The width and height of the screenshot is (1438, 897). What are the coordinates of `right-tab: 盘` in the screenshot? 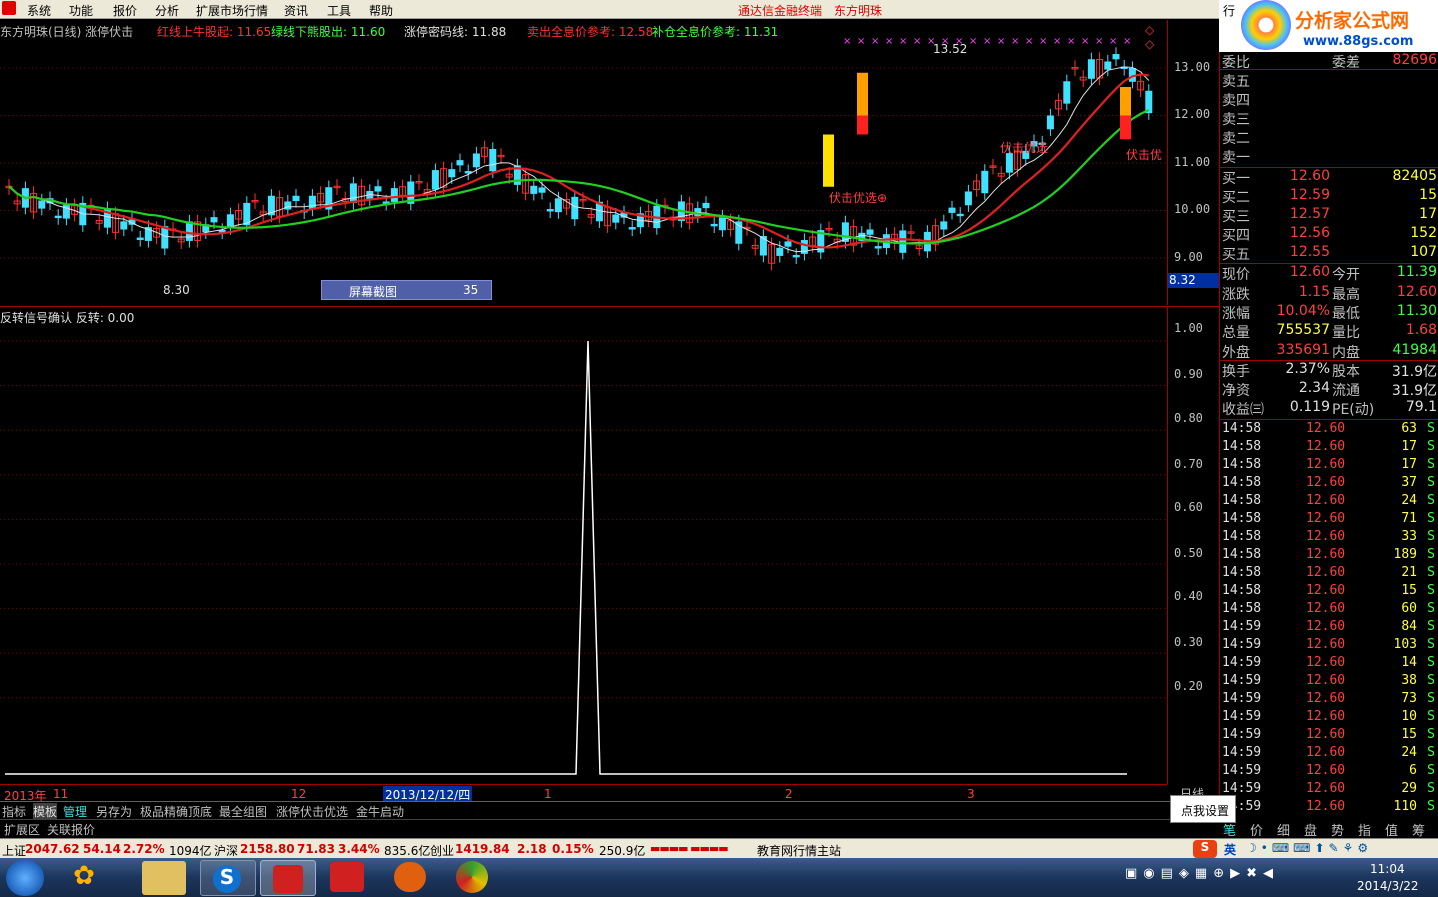 It's located at (1310, 829).